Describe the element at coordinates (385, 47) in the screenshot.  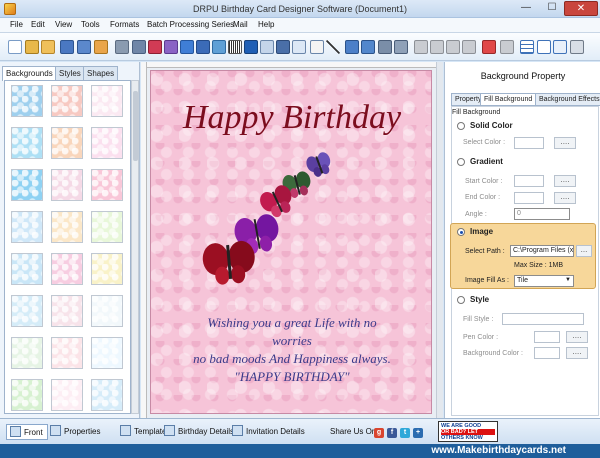
I see `undo-icon` at that location.